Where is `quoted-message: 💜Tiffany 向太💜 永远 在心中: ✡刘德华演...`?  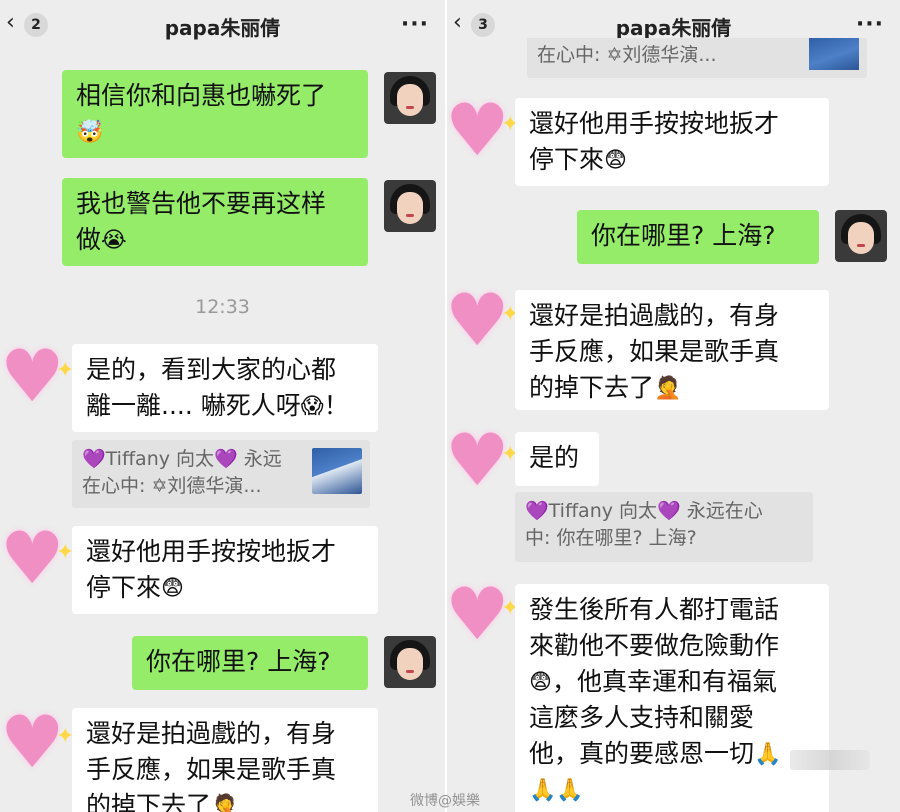
quoted-message: 💜Tiffany 向太💜 永远 在心中: ✡刘德华演... is located at coordinates (221, 474).